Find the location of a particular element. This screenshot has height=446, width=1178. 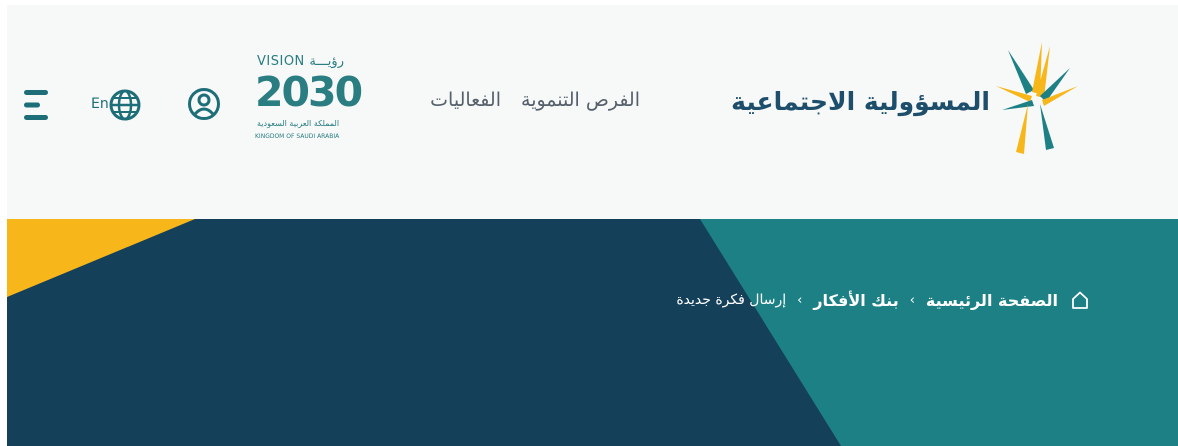

vision-year: 2030 is located at coordinates (309, 92).